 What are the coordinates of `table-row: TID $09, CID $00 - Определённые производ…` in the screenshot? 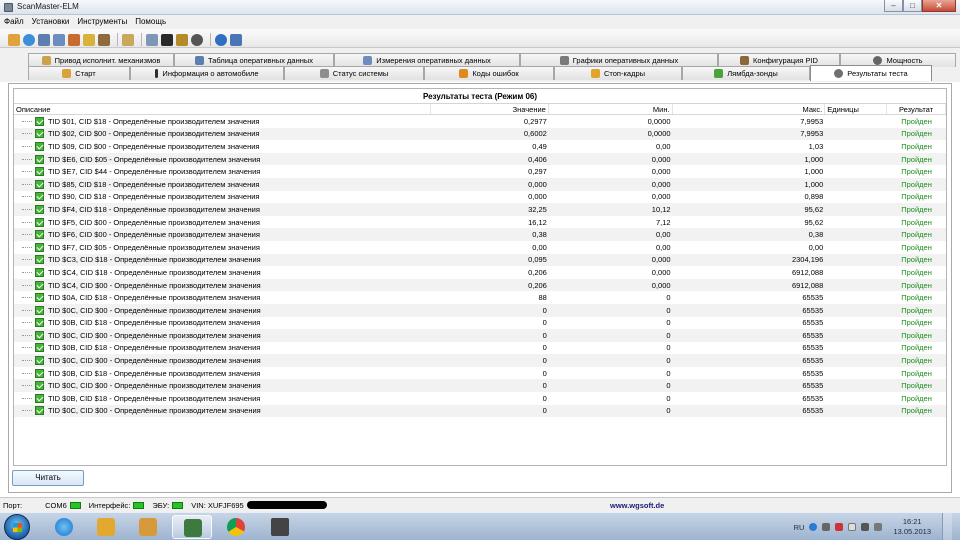 It's located at (480, 146).